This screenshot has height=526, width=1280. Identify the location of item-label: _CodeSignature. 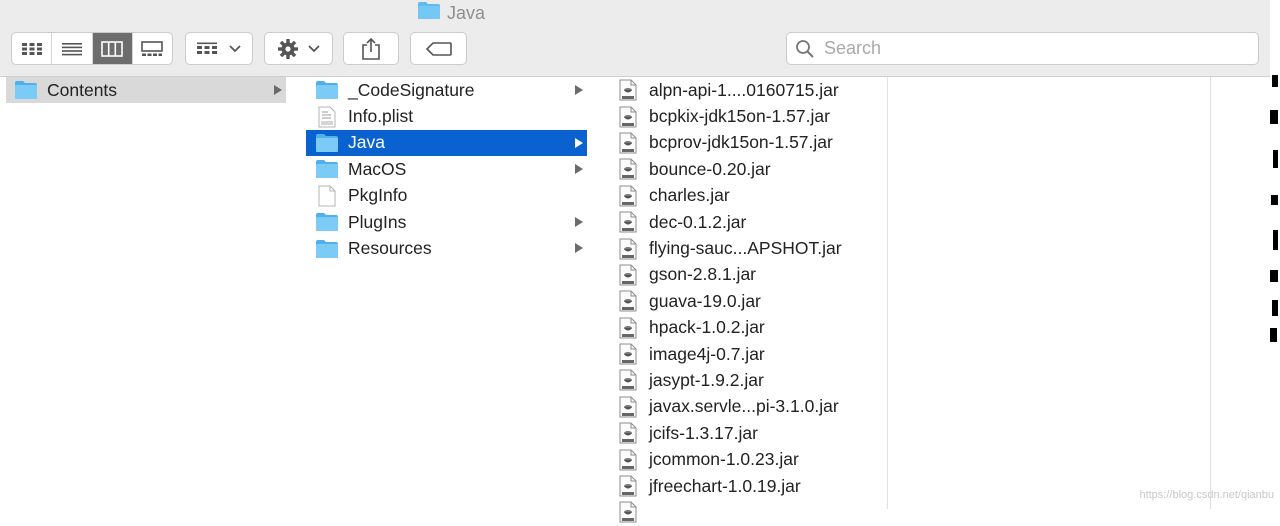
(411, 89).